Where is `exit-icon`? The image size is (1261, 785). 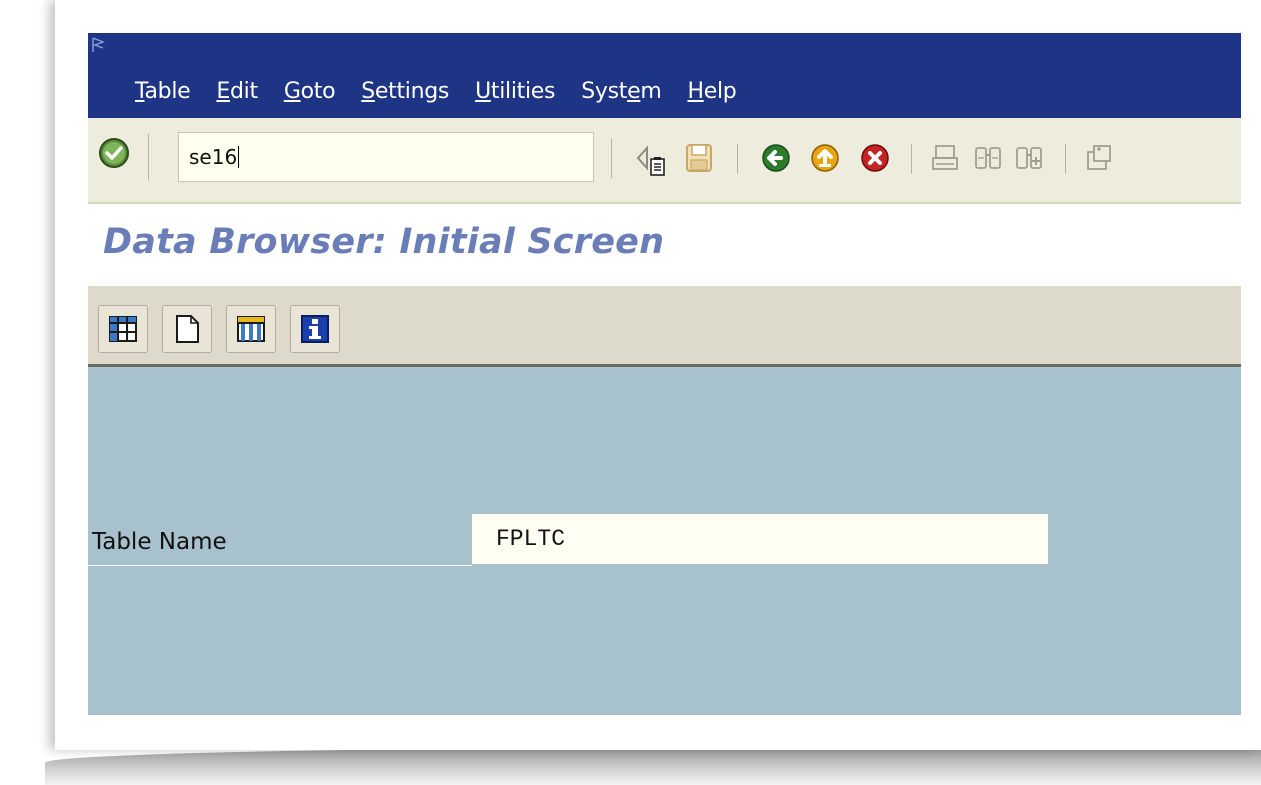
exit-icon is located at coordinates (825, 158).